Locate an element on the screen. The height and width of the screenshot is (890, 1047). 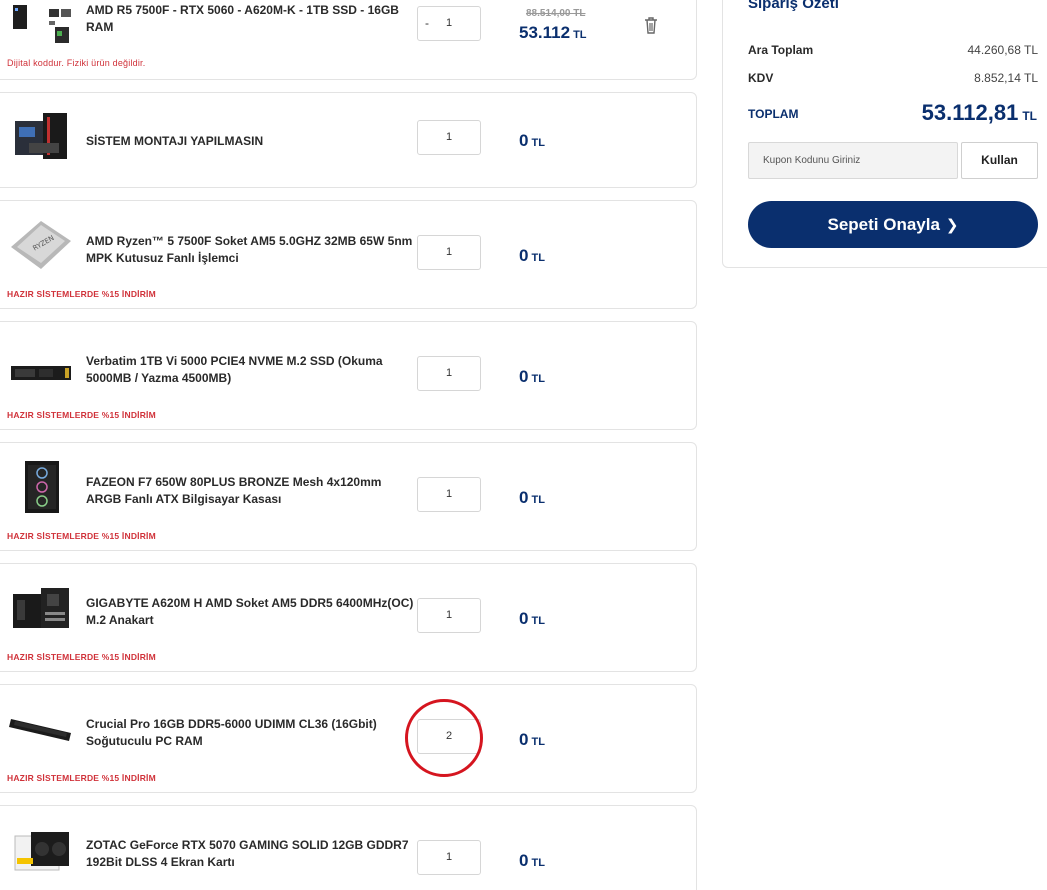
motherboard-icon is located at coordinates (41, 608).